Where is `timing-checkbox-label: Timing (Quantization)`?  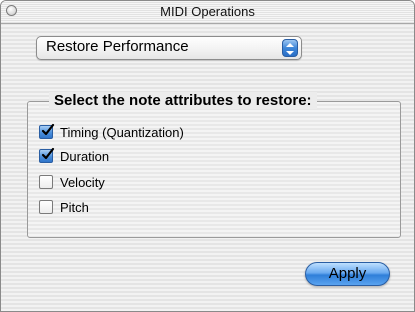
timing-checkbox-label: Timing (Quantization) is located at coordinates (122, 132).